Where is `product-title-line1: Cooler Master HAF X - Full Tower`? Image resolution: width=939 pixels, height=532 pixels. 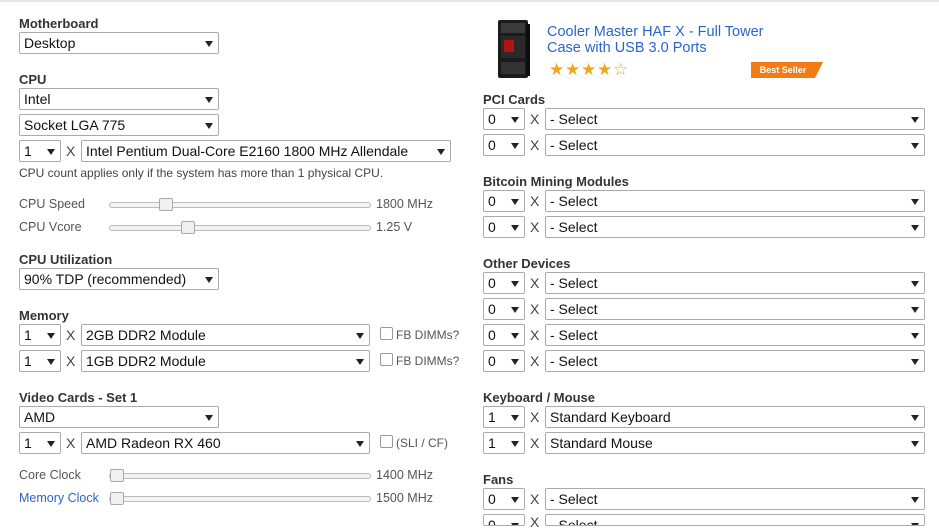
product-title-line1: Cooler Master HAF X - Full Tower is located at coordinates (655, 32).